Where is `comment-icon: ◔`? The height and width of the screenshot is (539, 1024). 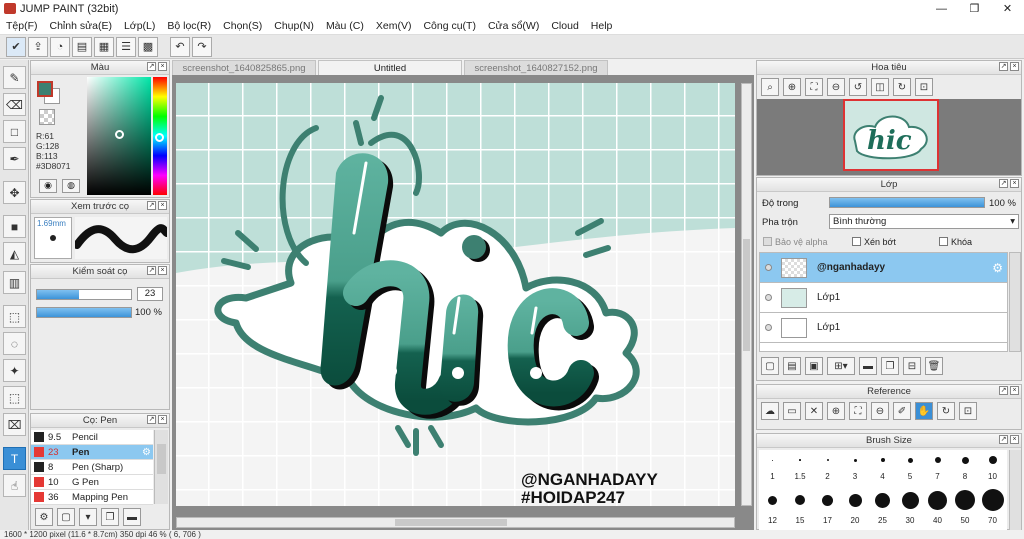 comment-icon: ◔ is located at coordinates (60, 46).